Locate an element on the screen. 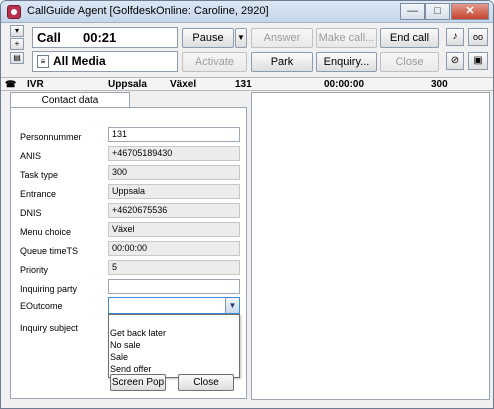 The width and height of the screenshot is (494, 409). field-label-entrance: Entrance is located at coordinates (38, 194).